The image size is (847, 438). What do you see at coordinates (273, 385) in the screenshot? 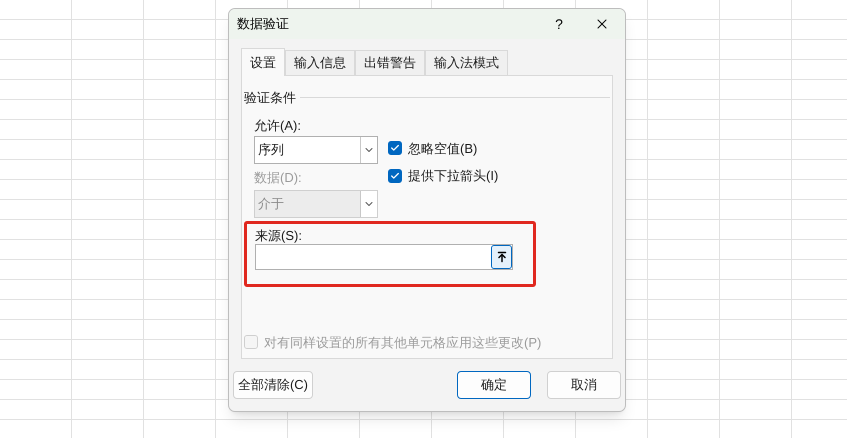
I see `dialog-button: 全部清除(C)` at bounding box center [273, 385].